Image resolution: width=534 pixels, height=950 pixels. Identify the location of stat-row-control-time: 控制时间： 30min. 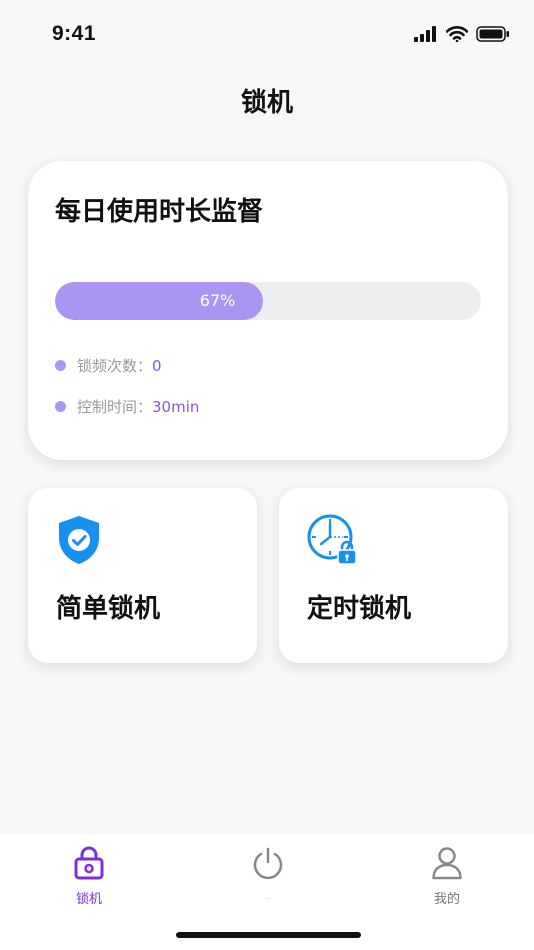
(127, 406).